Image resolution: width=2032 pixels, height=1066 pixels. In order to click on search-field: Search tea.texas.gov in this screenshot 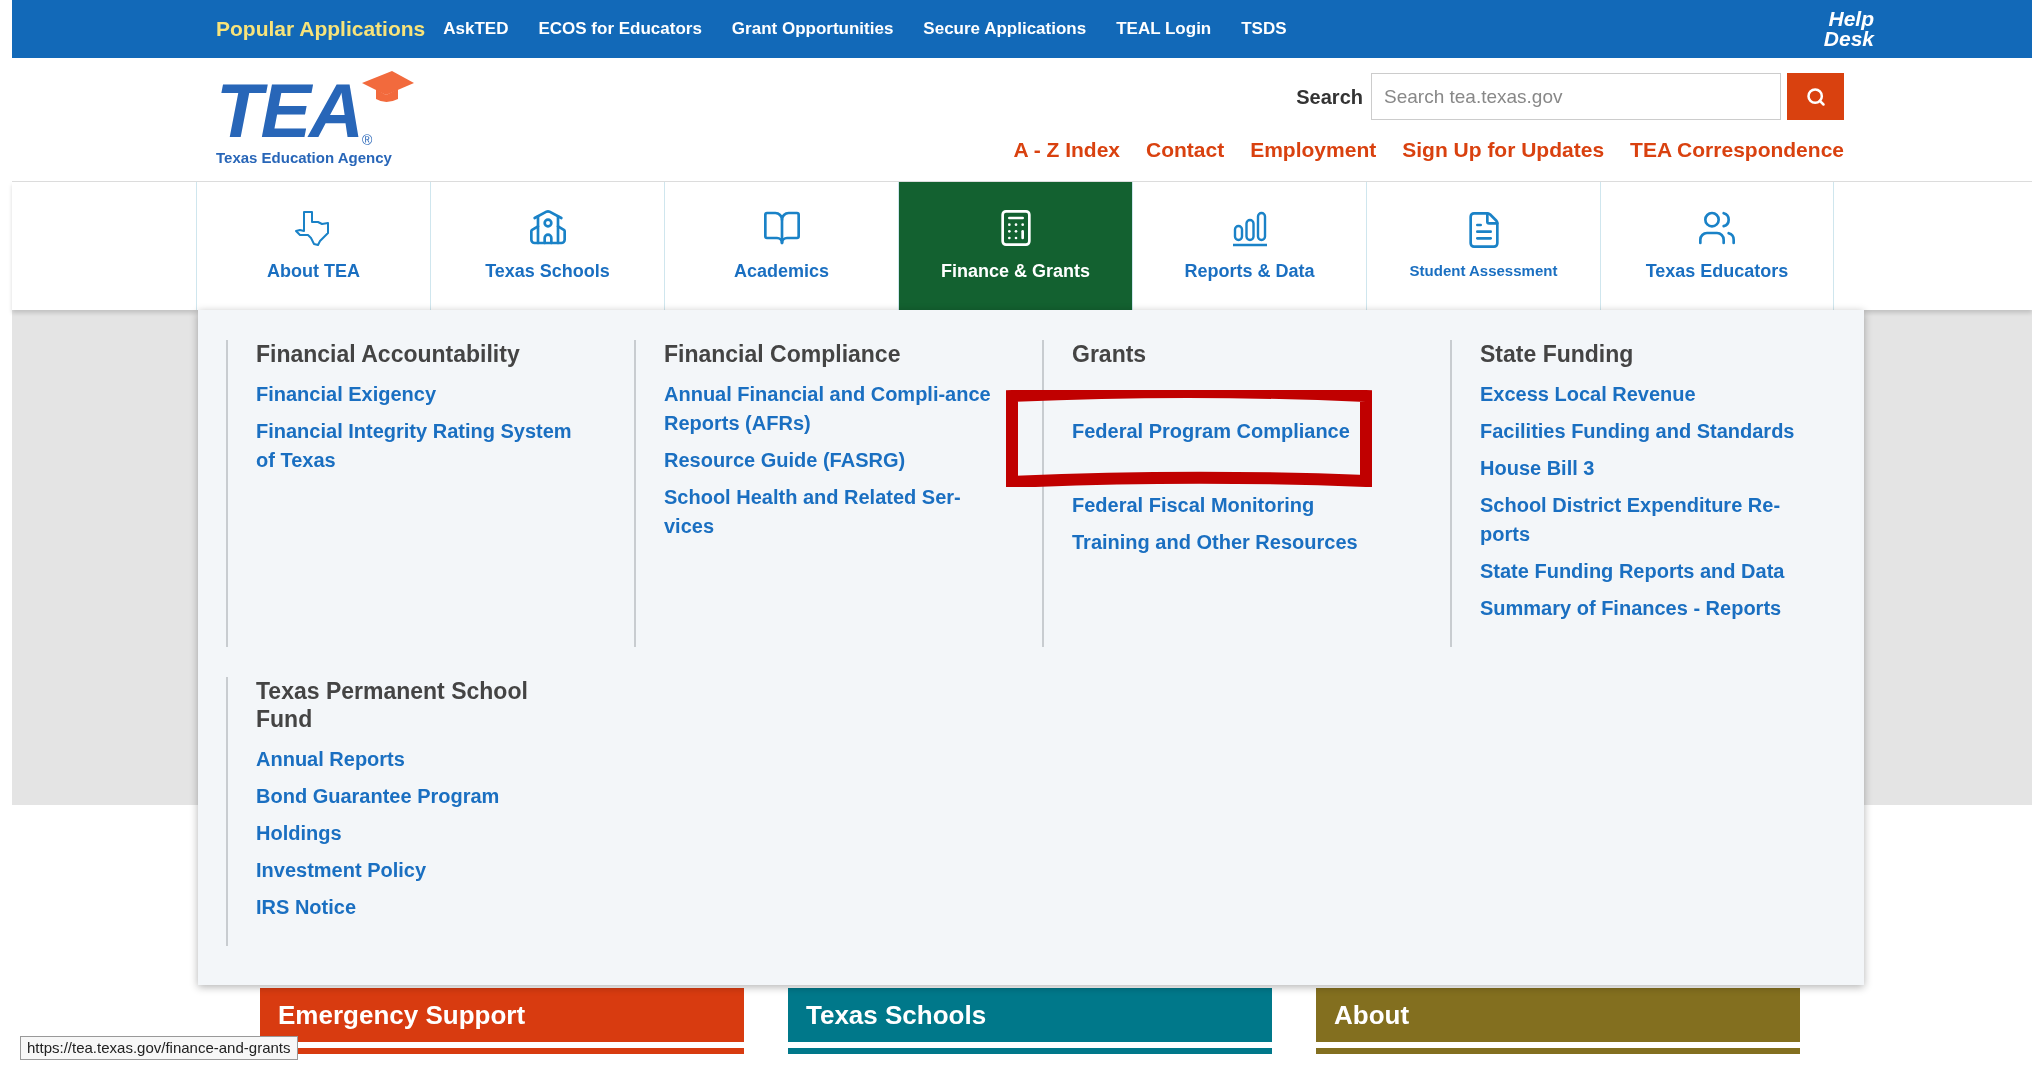, I will do `click(1576, 97)`.